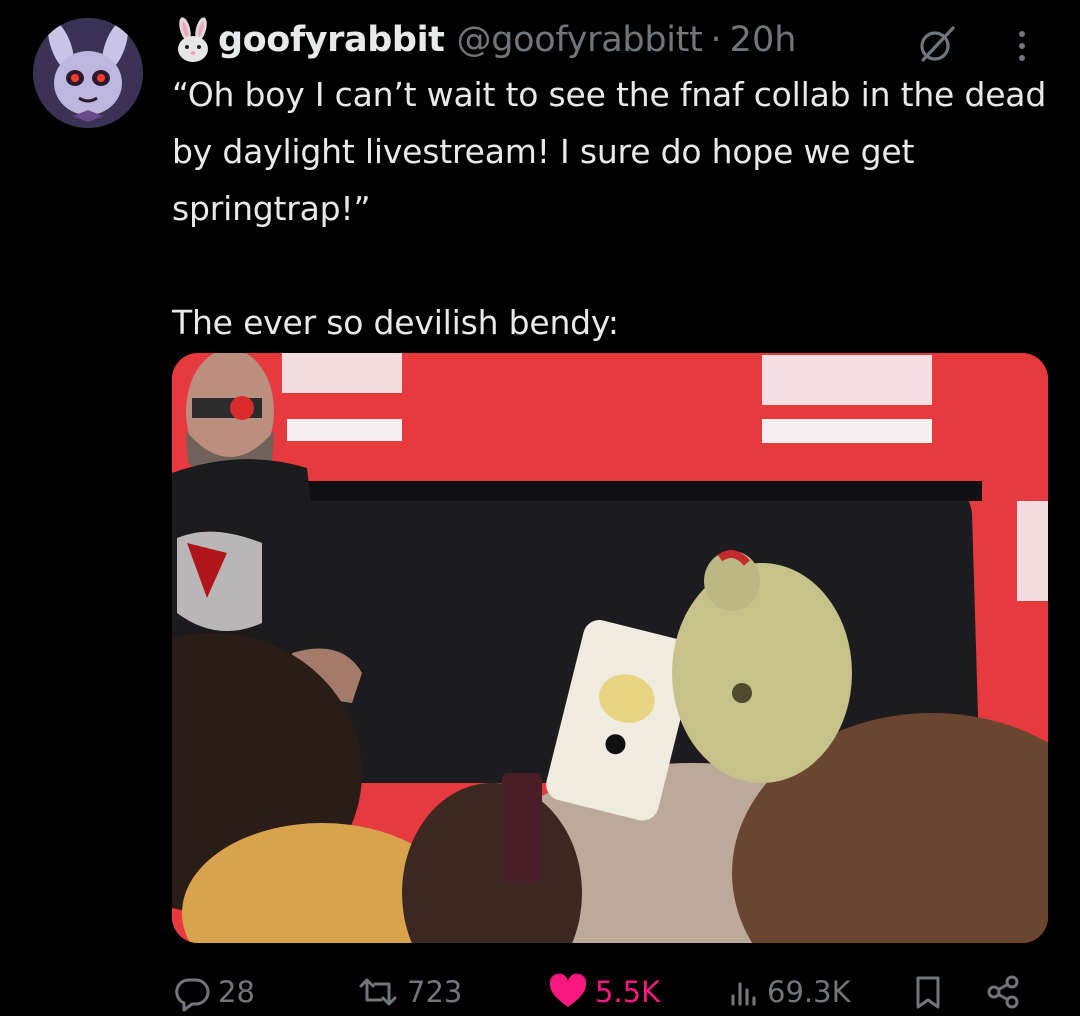 This screenshot has height=1016, width=1080. What do you see at coordinates (236, 992) in the screenshot?
I see `reply-count: 28` at bounding box center [236, 992].